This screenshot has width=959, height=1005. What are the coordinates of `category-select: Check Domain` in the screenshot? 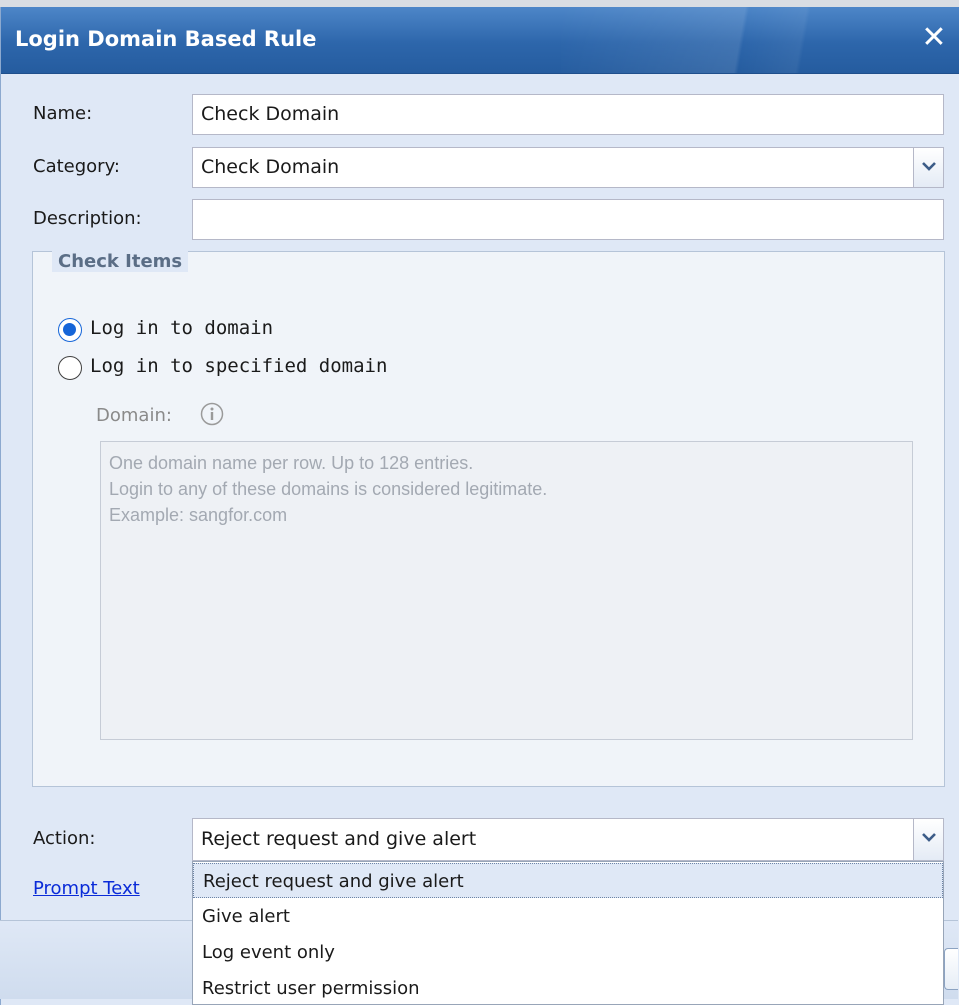 It's located at (568, 167).